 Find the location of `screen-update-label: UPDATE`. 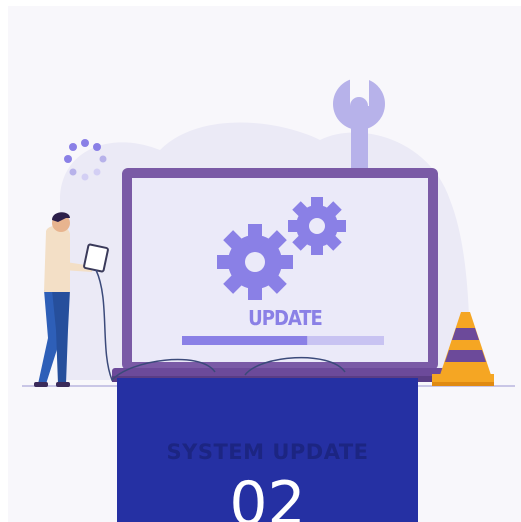

screen-update-label: UPDATE is located at coordinates (285, 318).